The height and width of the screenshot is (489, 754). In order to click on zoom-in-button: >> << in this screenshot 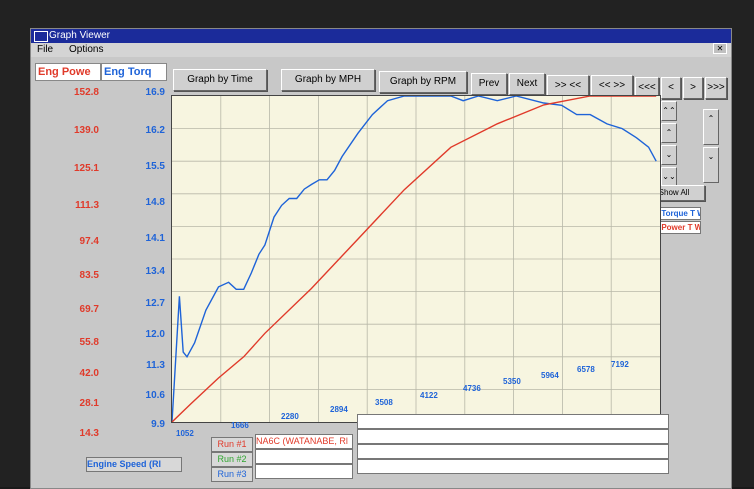, I will do `click(568, 86)`.